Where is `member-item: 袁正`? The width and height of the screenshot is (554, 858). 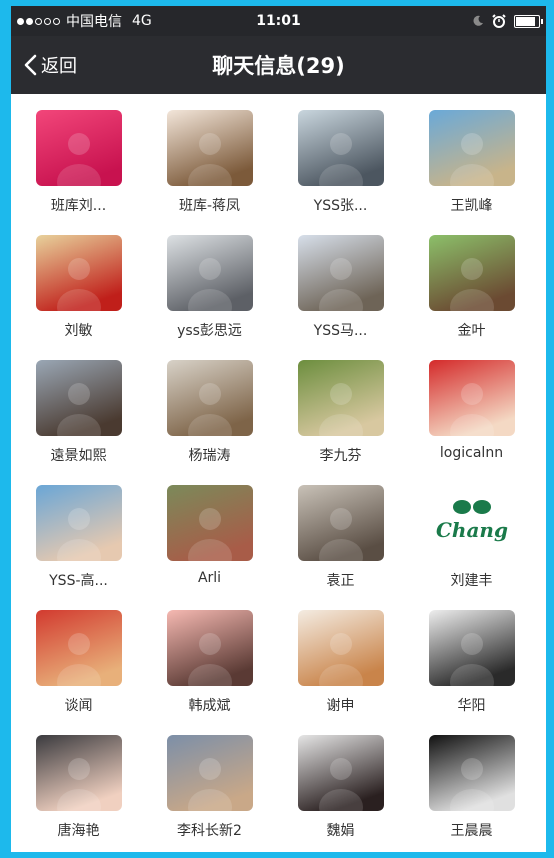 member-item: 袁正 is located at coordinates (340, 547).